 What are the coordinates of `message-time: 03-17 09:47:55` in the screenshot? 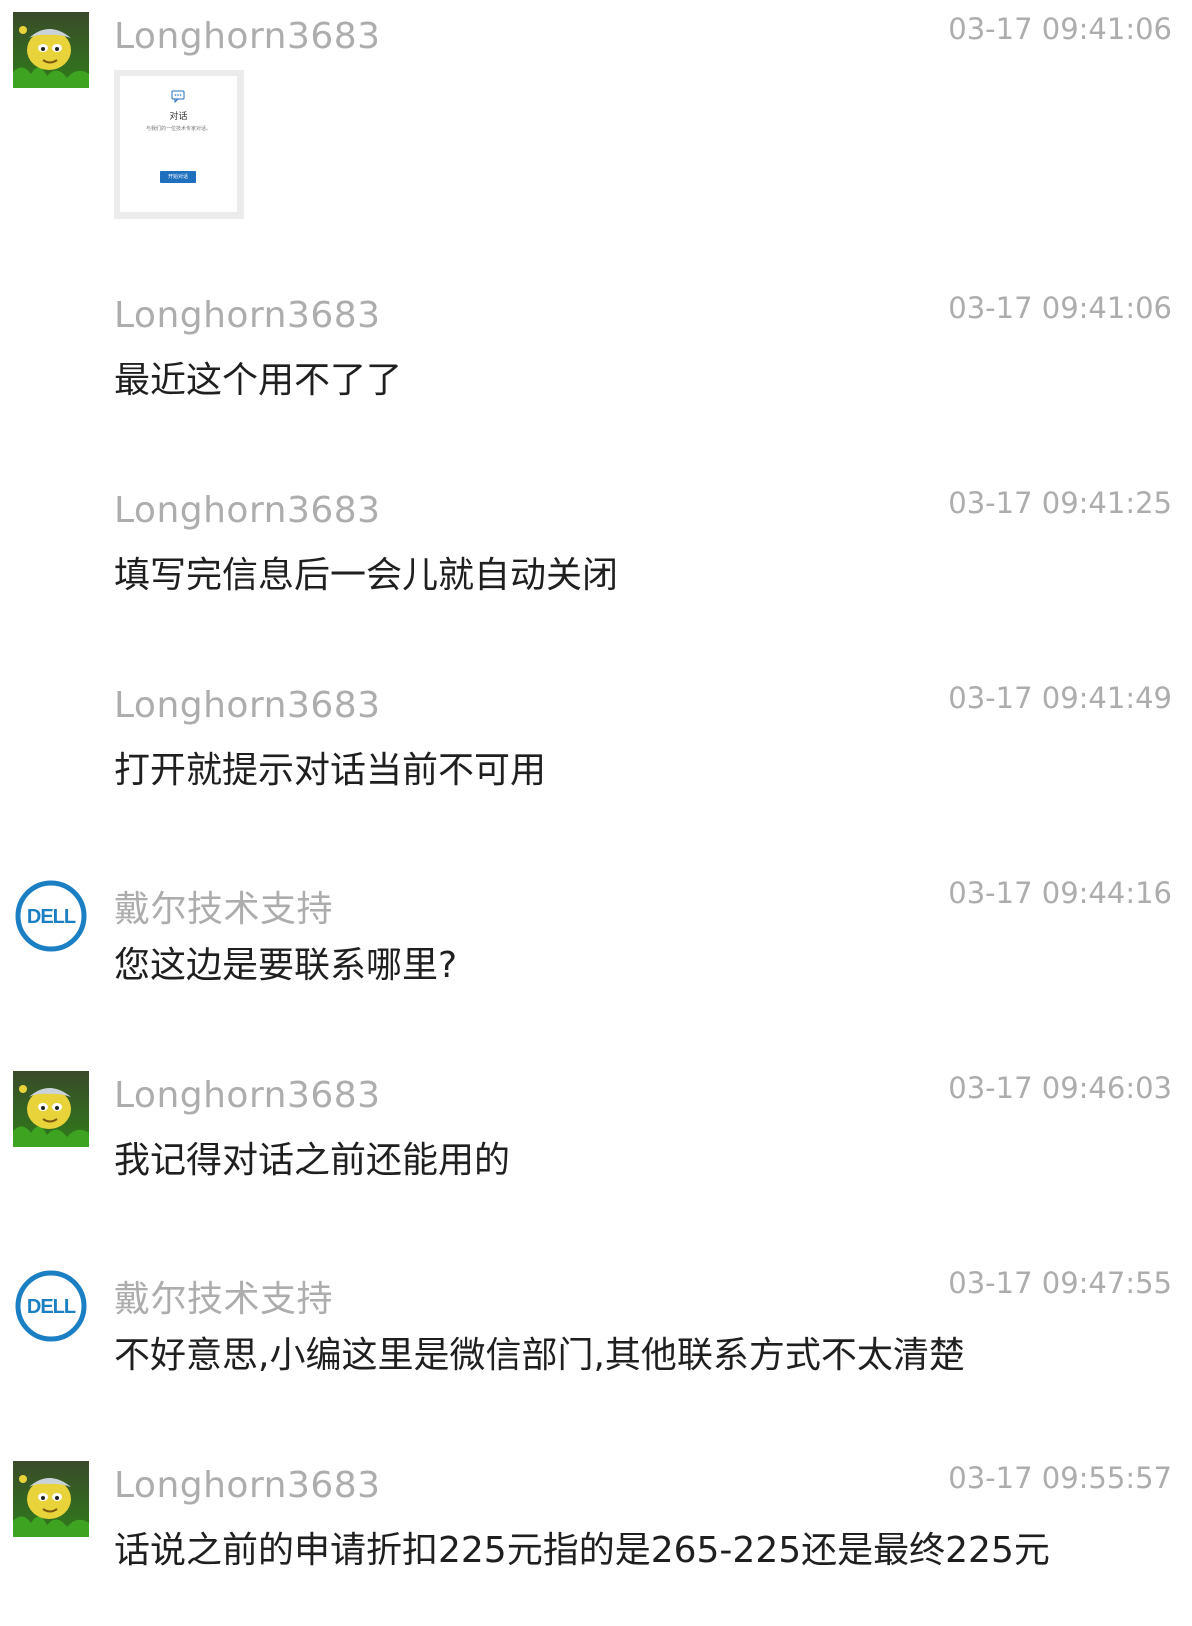 It's located at (1060, 1283).